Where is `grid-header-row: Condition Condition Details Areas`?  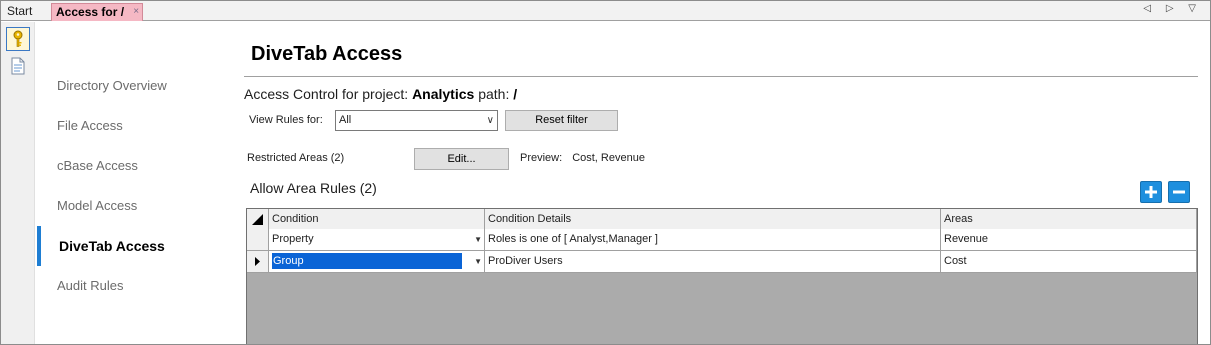 grid-header-row: Condition Condition Details Areas is located at coordinates (722, 220).